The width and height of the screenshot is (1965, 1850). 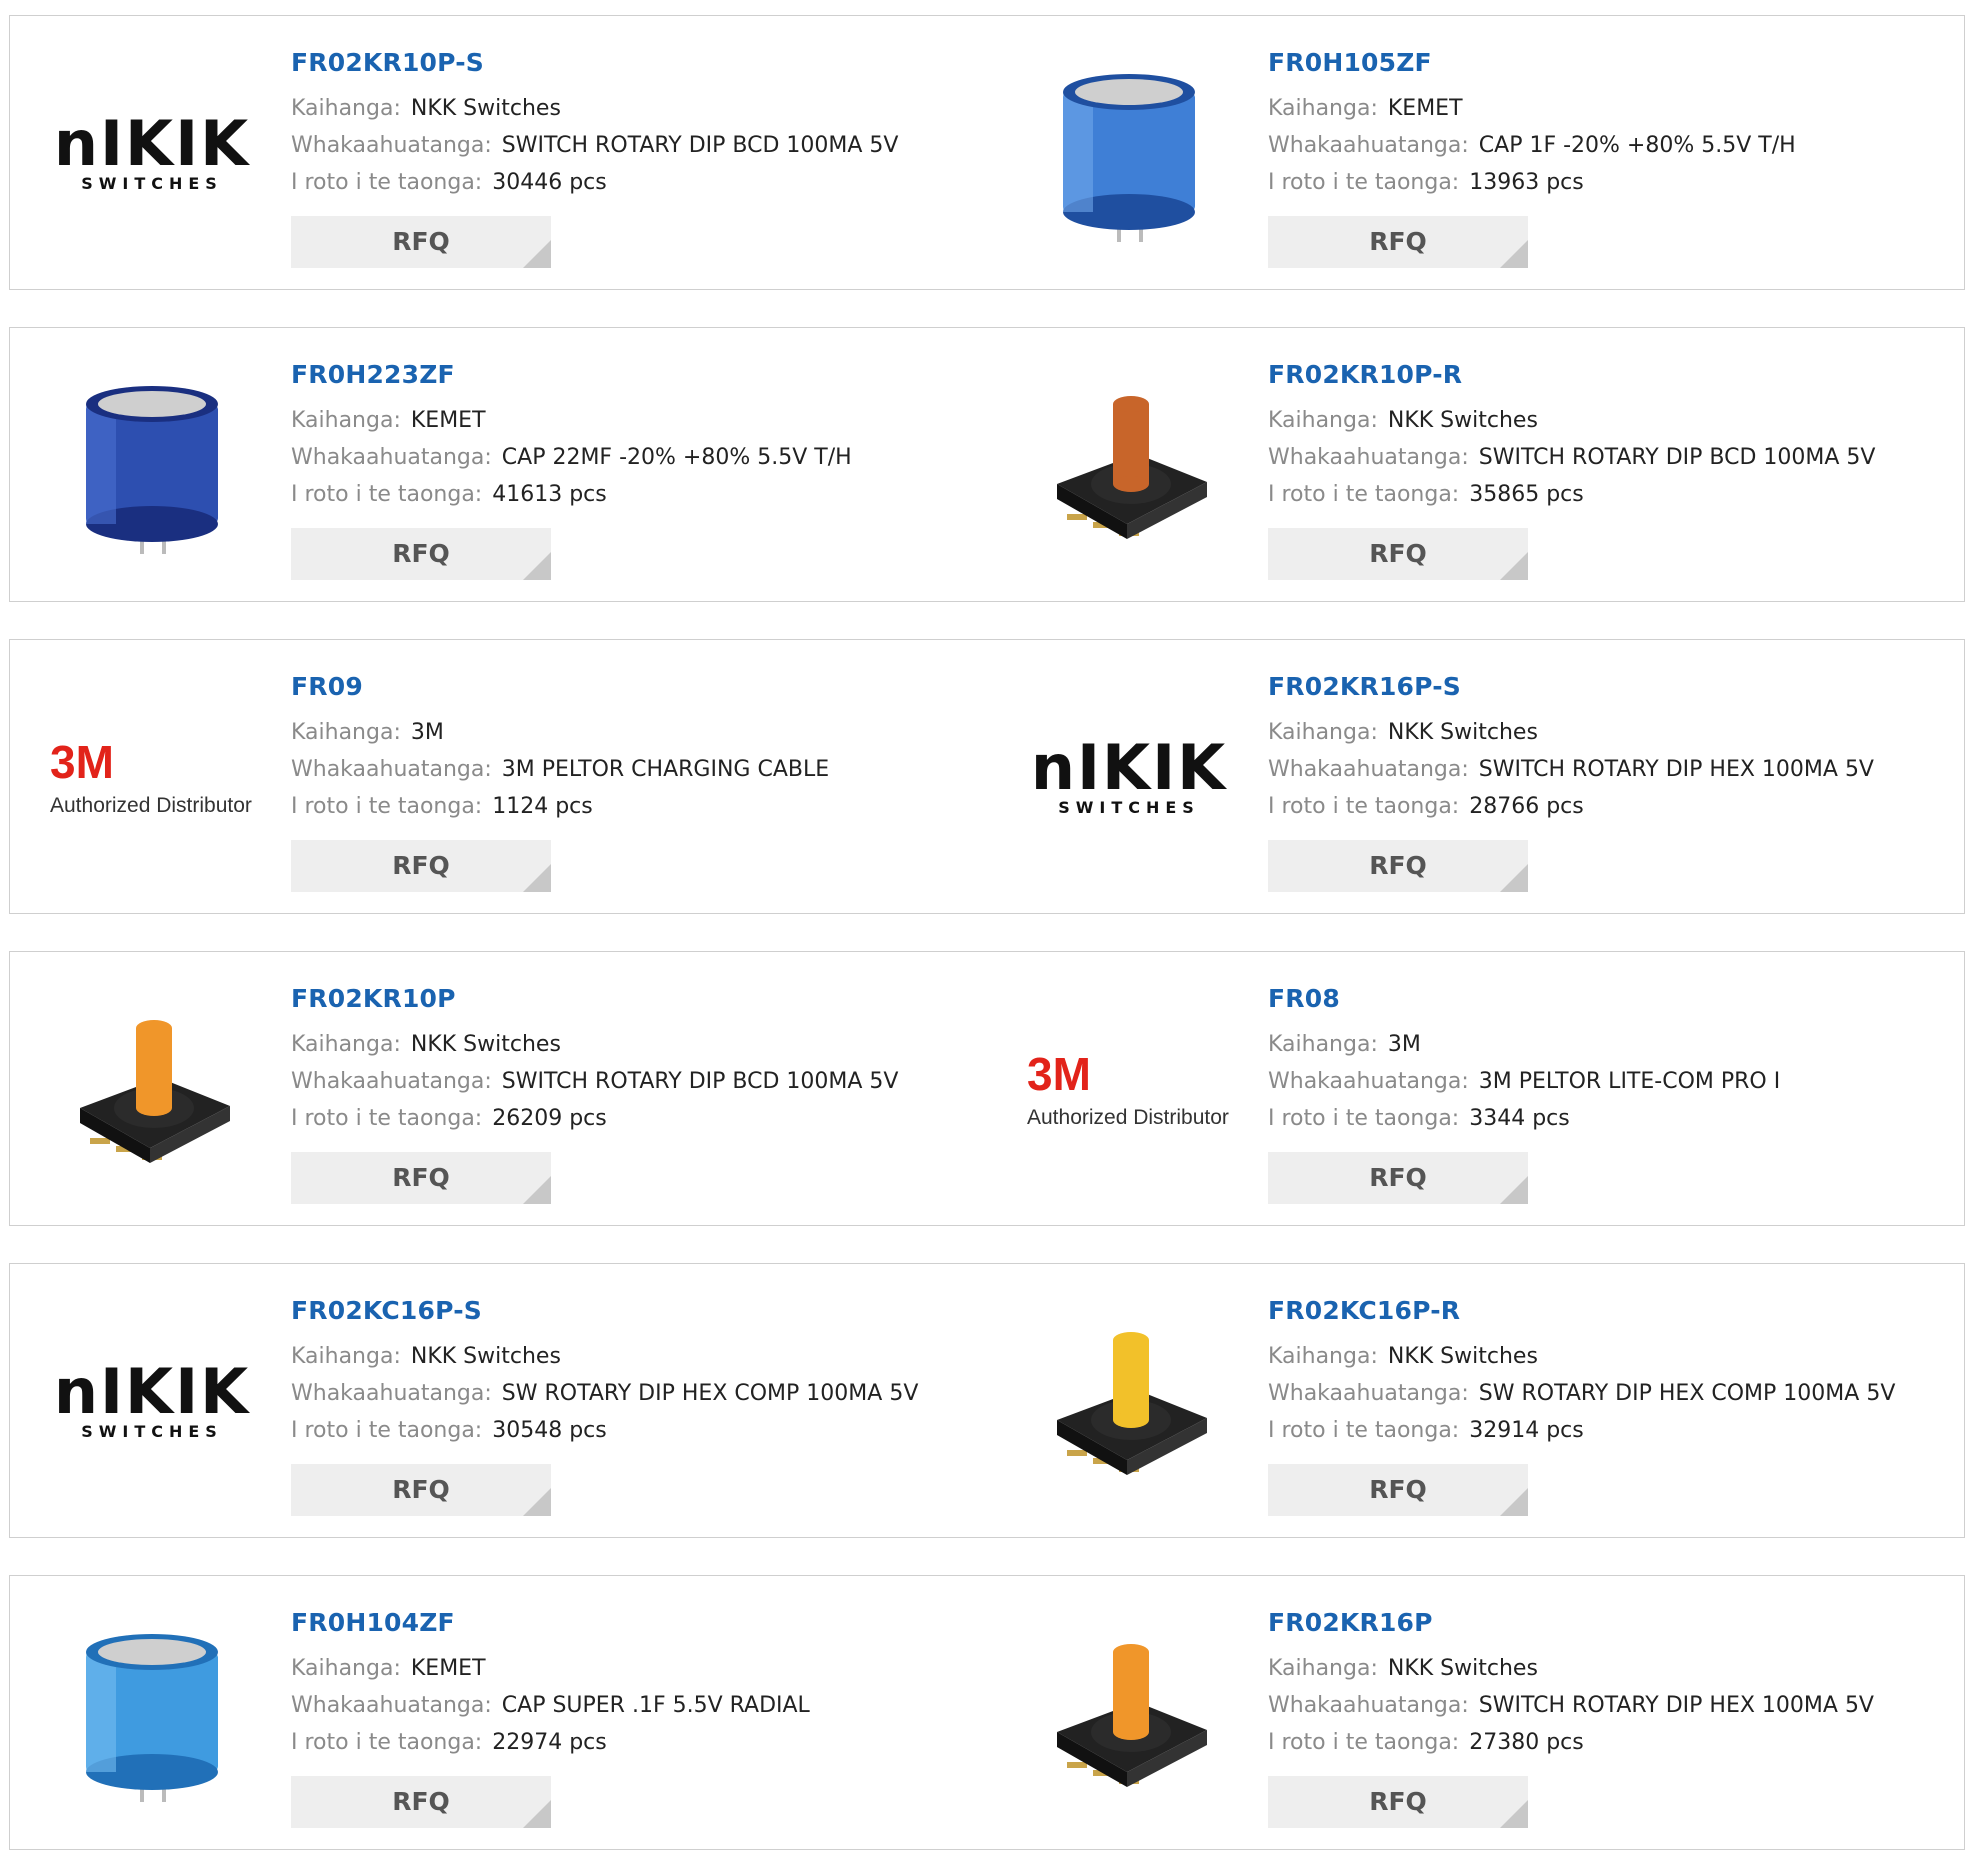 What do you see at coordinates (1611, 687) in the screenshot?
I see `part-number-link: FR02KR16P-S` at bounding box center [1611, 687].